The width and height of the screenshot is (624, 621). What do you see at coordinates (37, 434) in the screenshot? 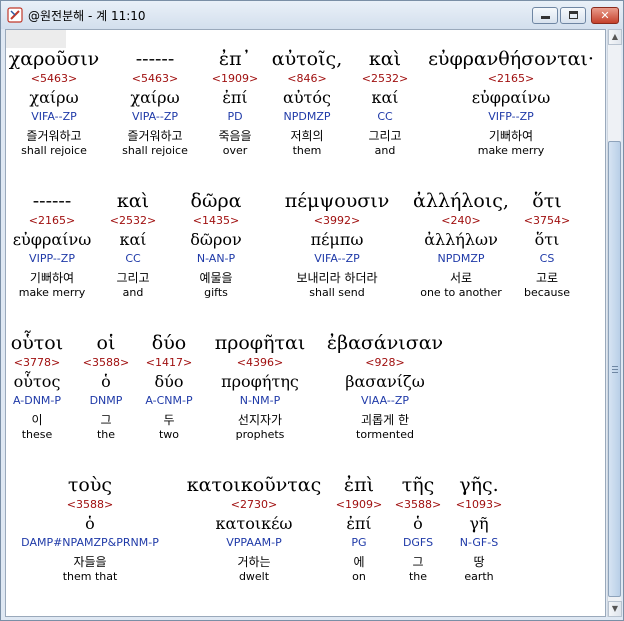
I see `english-gloss: these` at bounding box center [37, 434].